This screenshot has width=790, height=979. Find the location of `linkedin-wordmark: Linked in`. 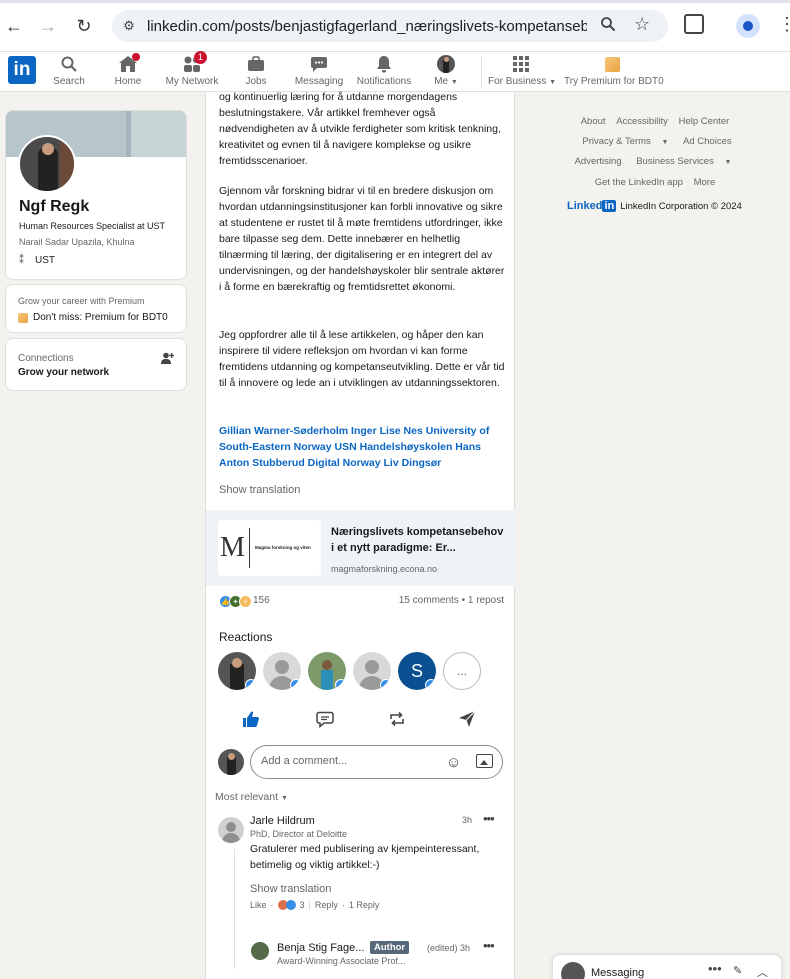

linkedin-wordmark: Linked in is located at coordinates (592, 206).